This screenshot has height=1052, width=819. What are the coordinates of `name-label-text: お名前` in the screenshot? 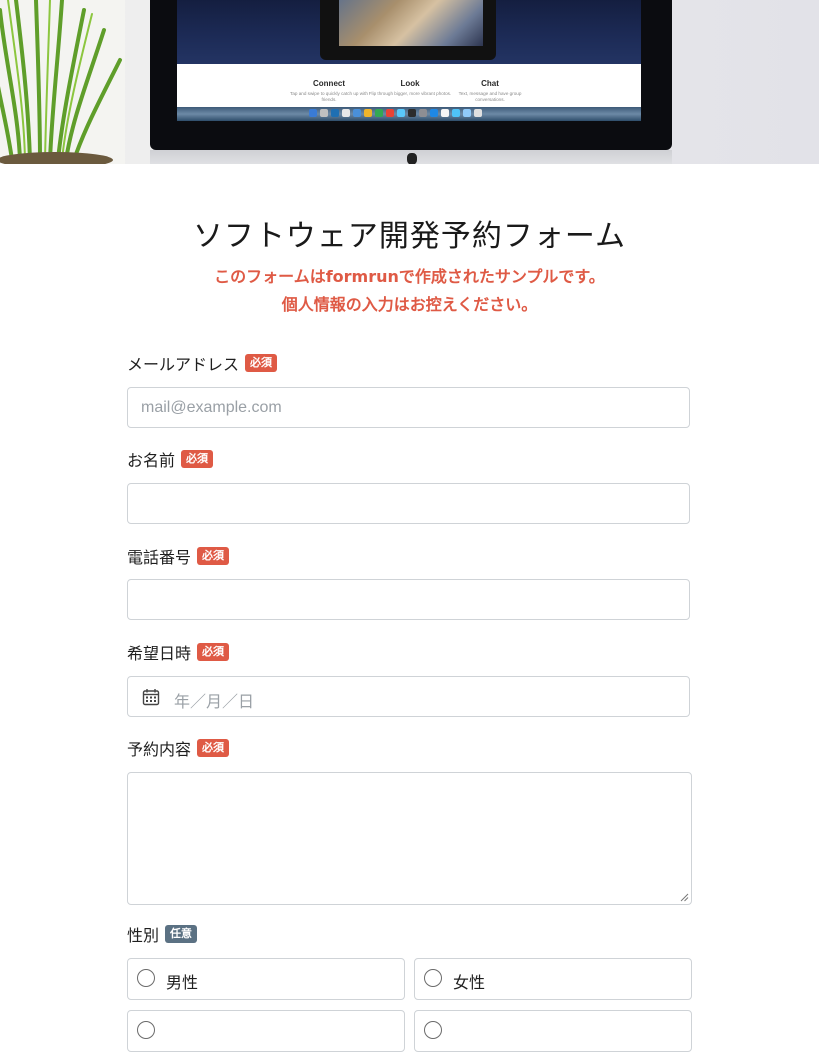 It's located at (151, 460).